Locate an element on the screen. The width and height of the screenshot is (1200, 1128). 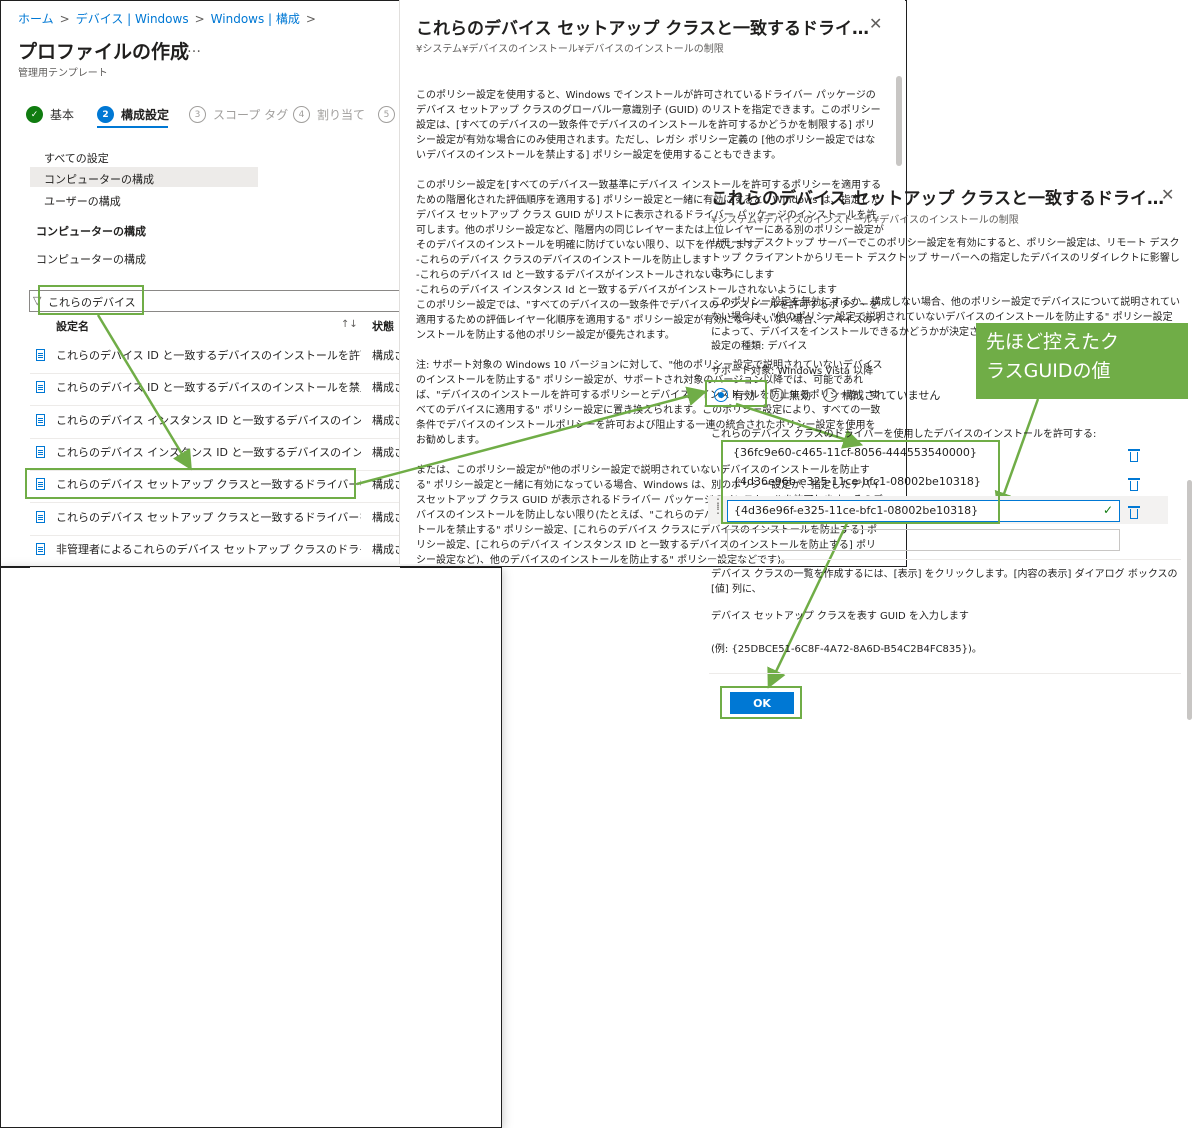
page-title: プロファイルの作成 is located at coordinates (104, 52).